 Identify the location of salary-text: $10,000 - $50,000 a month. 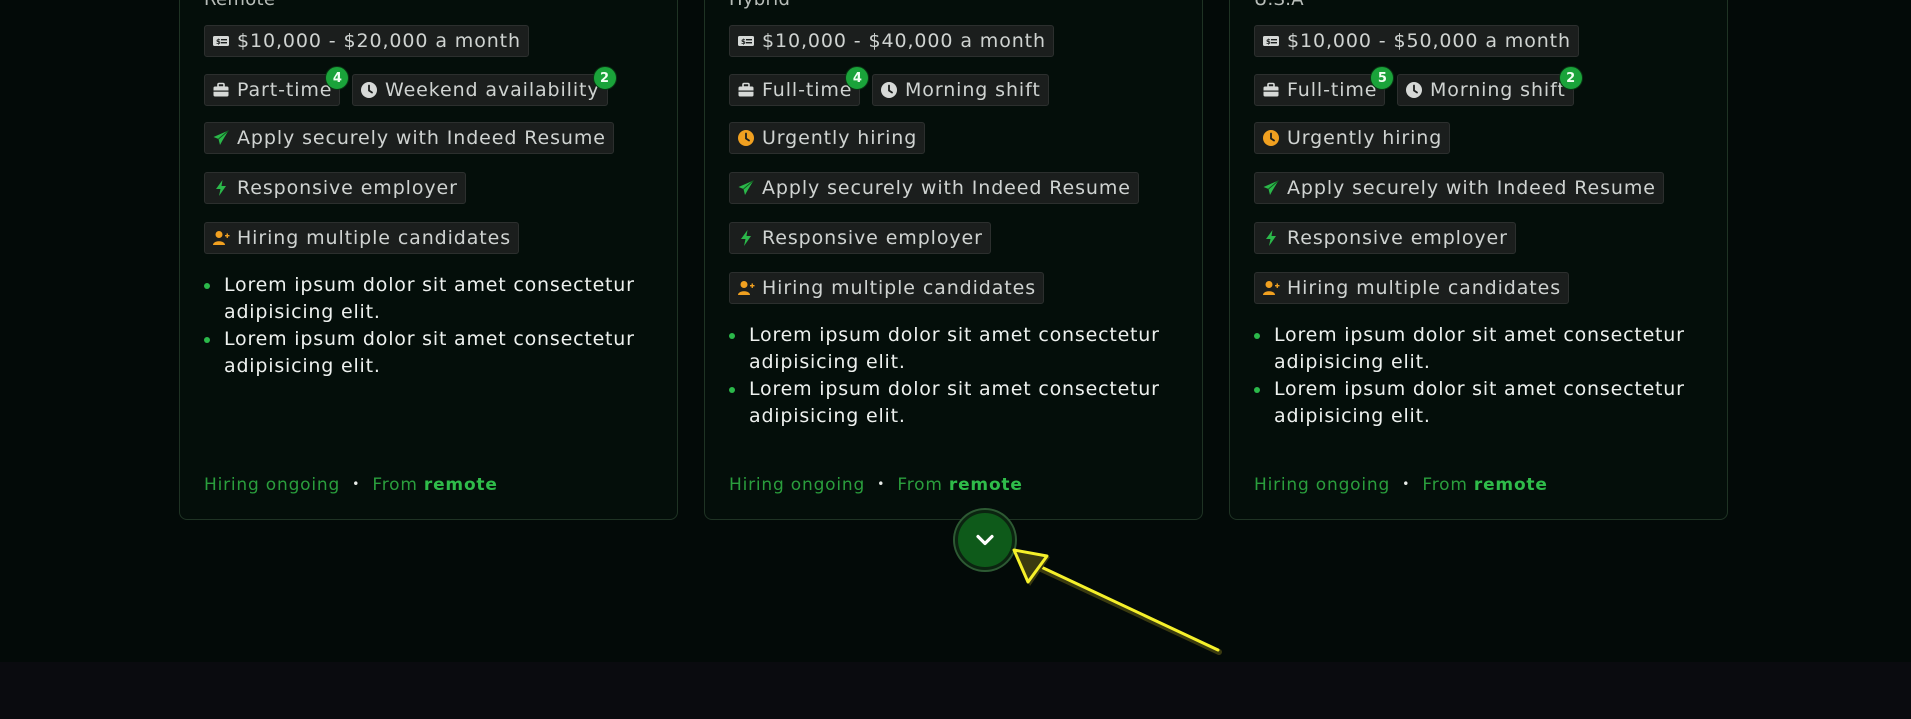
(1429, 41).